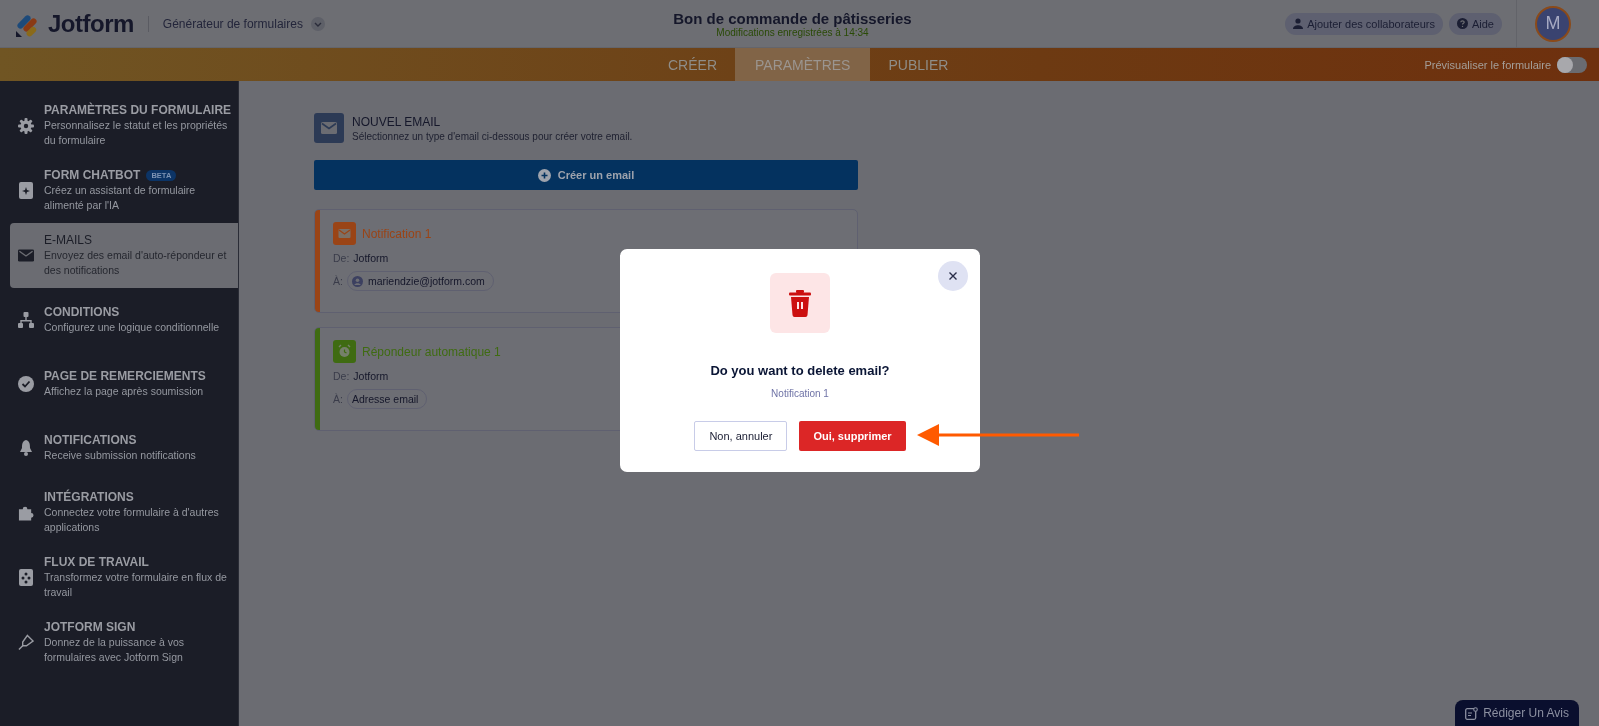  Describe the element at coordinates (26, 642) in the screenshot. I see `pen-icon` at that location.